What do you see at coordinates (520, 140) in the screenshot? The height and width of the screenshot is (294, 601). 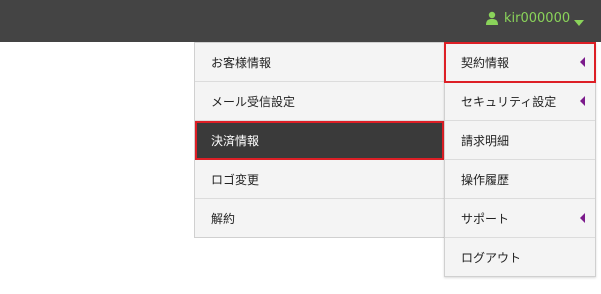 I see `menu-item-billing-details: 請求明細` at bounding box center [520, 140].